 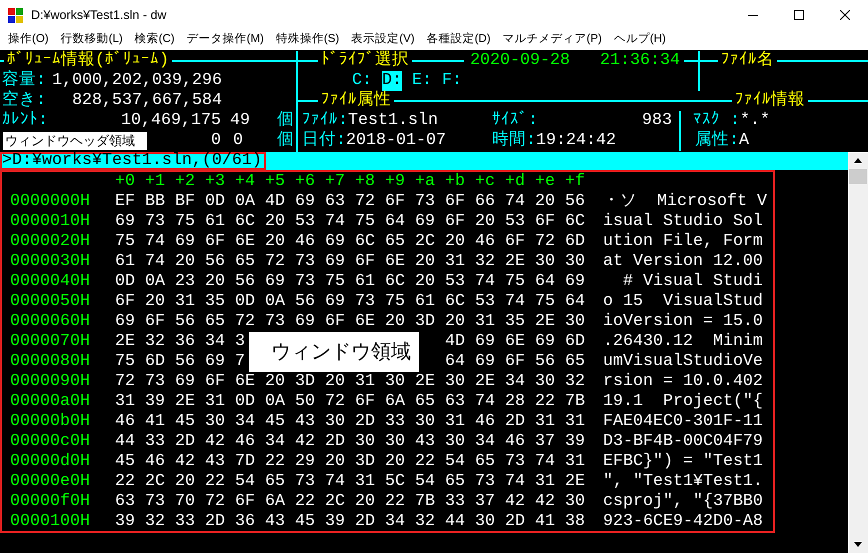 I want to click on hex-byte: 56, so click(x=185, y=322).